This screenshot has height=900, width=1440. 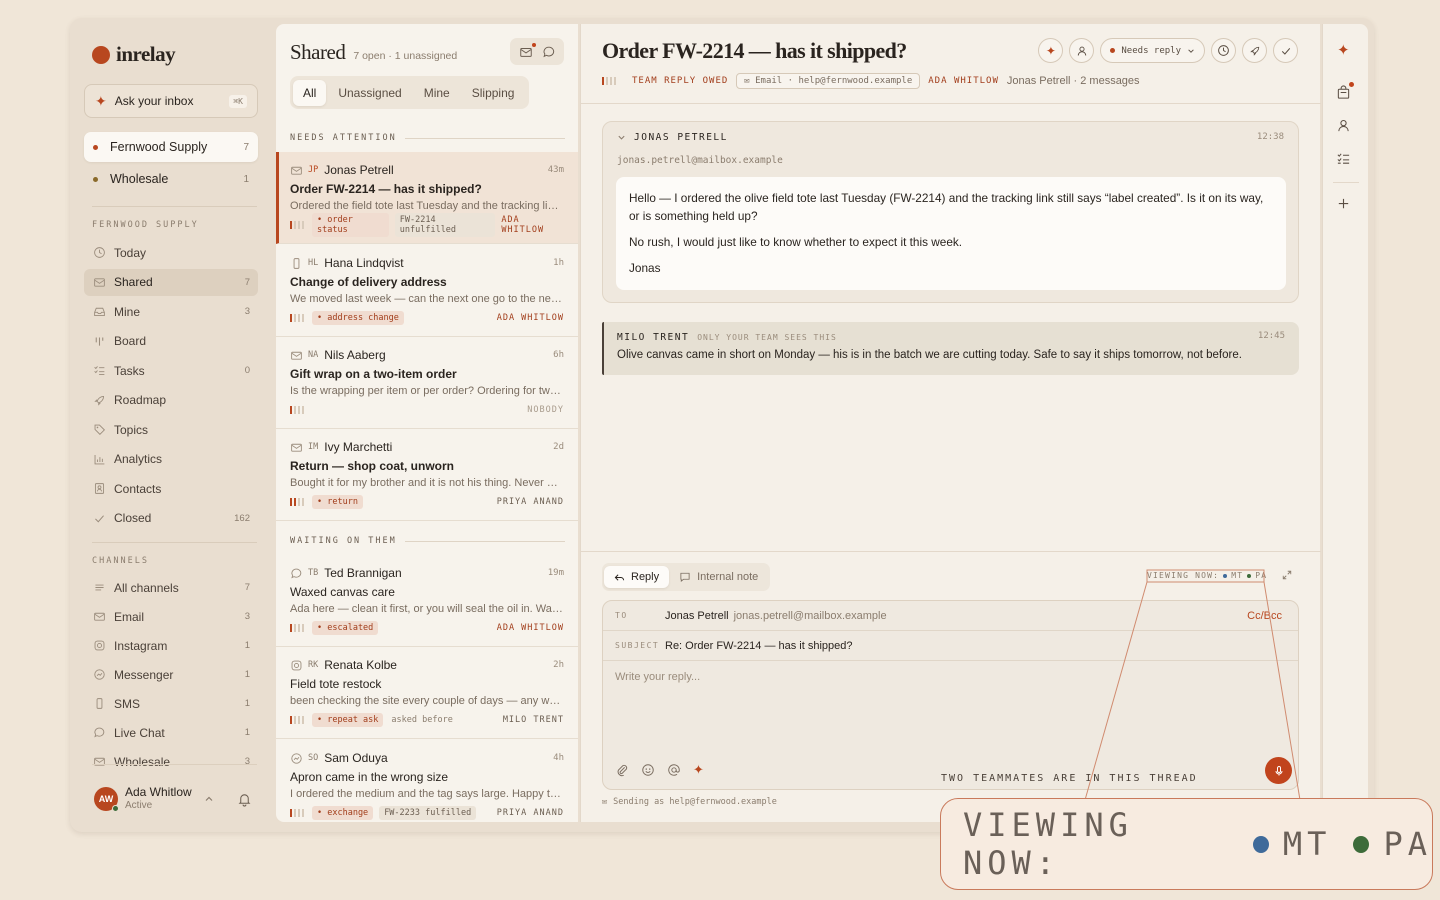 What do you see at coordinates (1307, 844) in the screenshot?
I see `zoom-viewer-mt: MT` at bounding box center [1307, 844].